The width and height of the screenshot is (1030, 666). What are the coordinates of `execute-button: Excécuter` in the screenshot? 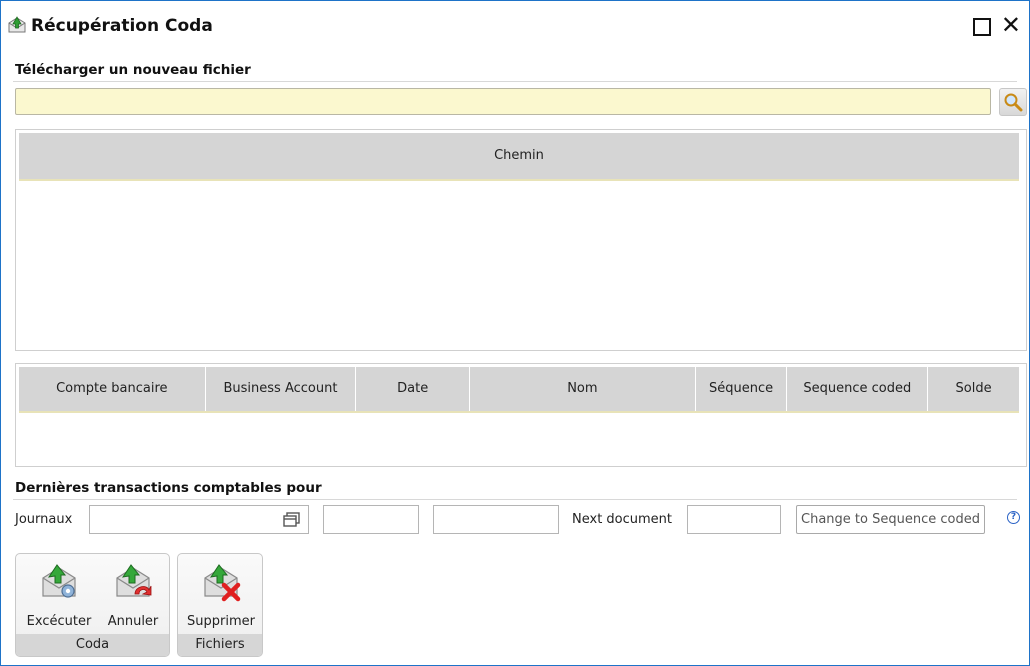 It's located at (59, 598).